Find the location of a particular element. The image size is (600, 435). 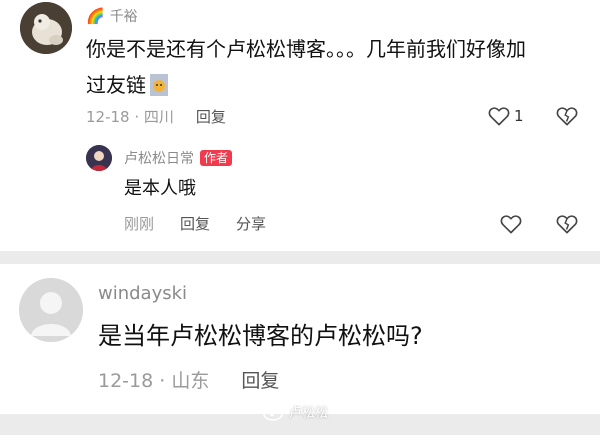

comment-meta: 12-18 · 四川 回复 is located at coordinates (156, 116).